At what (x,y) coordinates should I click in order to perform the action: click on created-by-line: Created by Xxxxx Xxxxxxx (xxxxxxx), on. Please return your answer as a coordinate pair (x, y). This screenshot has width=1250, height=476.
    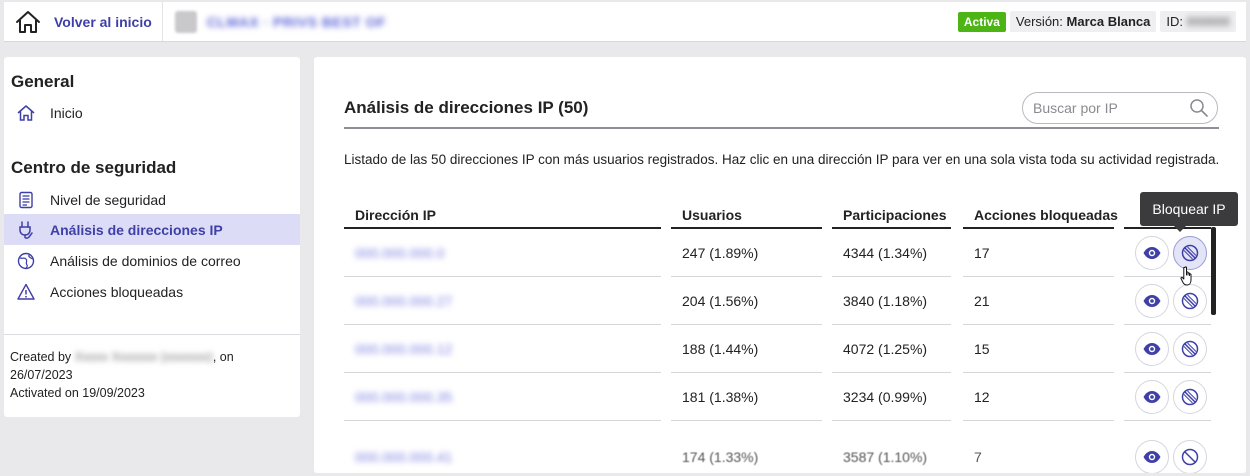
    Looking at the image, I should click on (152, 357).